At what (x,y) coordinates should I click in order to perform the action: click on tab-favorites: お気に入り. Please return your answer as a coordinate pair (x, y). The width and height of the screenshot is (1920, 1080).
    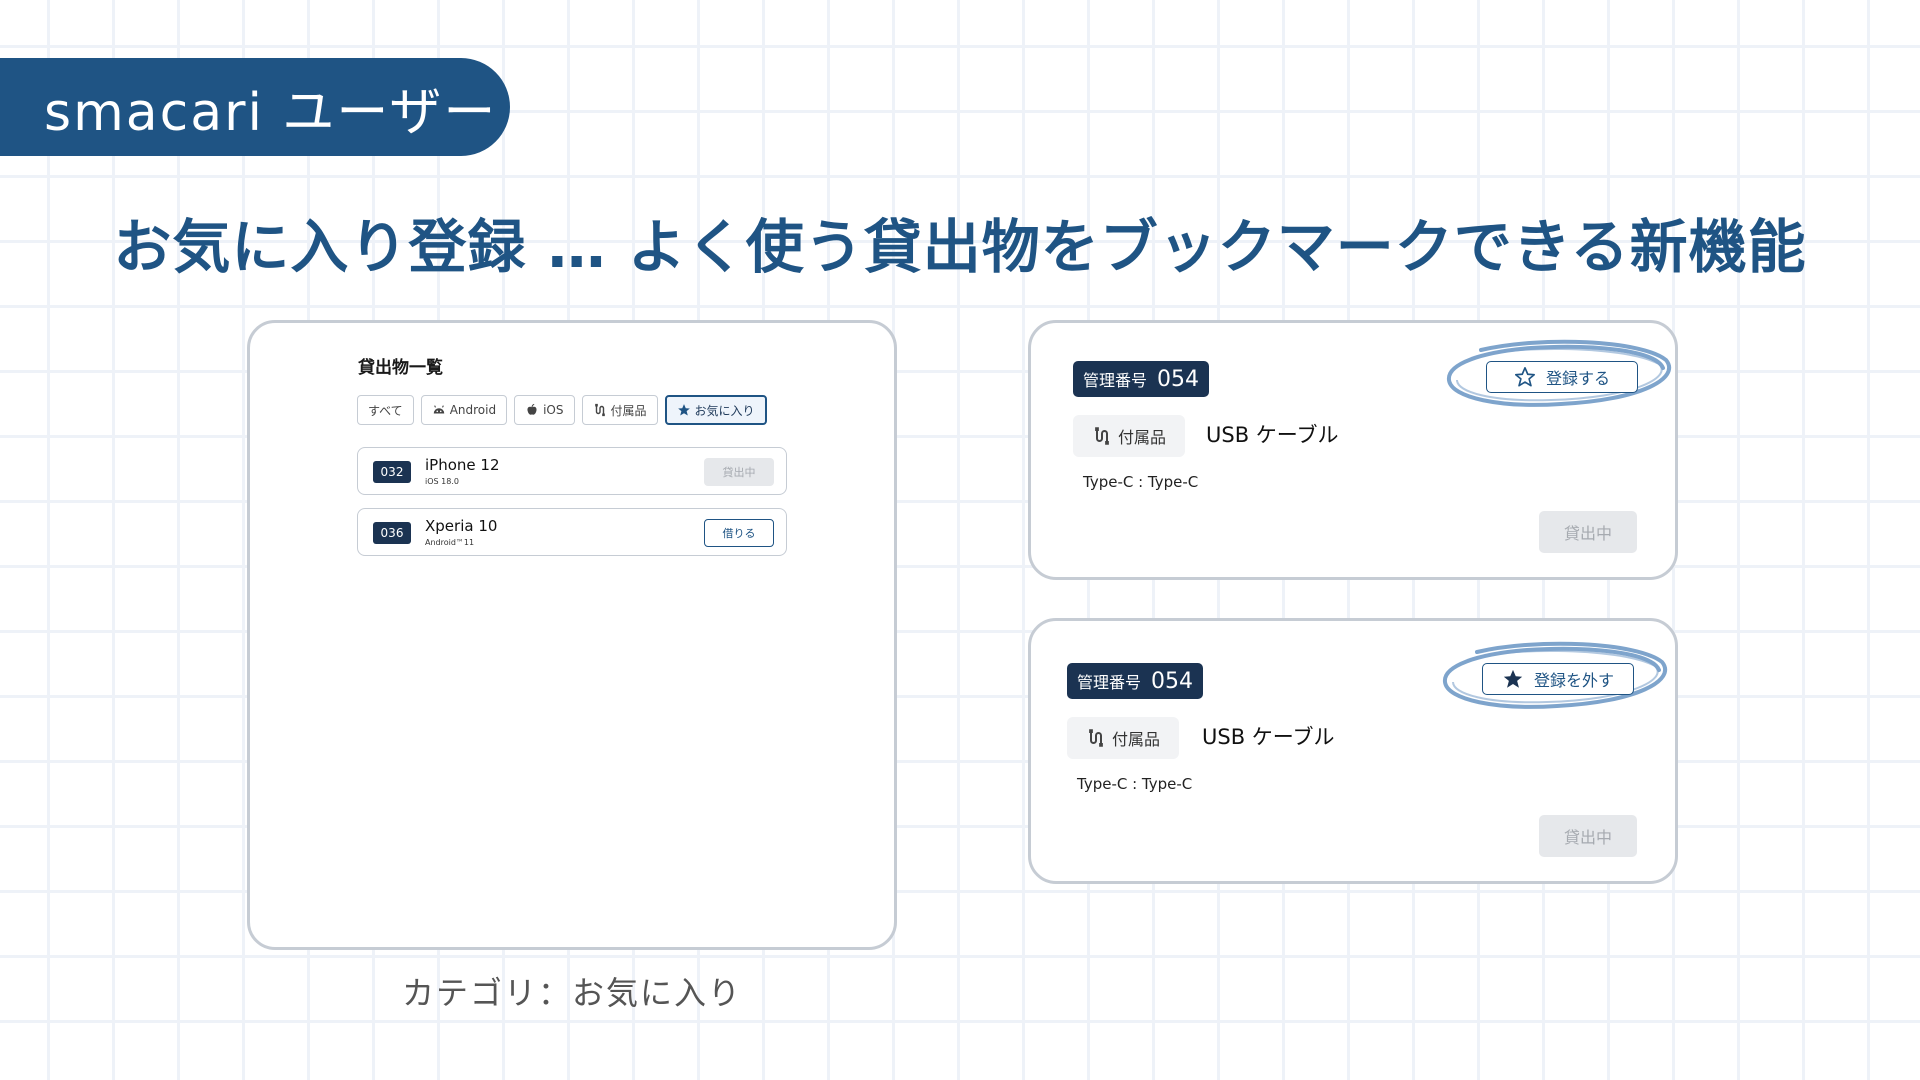
    Looking at the image, I should click on (715, 410).